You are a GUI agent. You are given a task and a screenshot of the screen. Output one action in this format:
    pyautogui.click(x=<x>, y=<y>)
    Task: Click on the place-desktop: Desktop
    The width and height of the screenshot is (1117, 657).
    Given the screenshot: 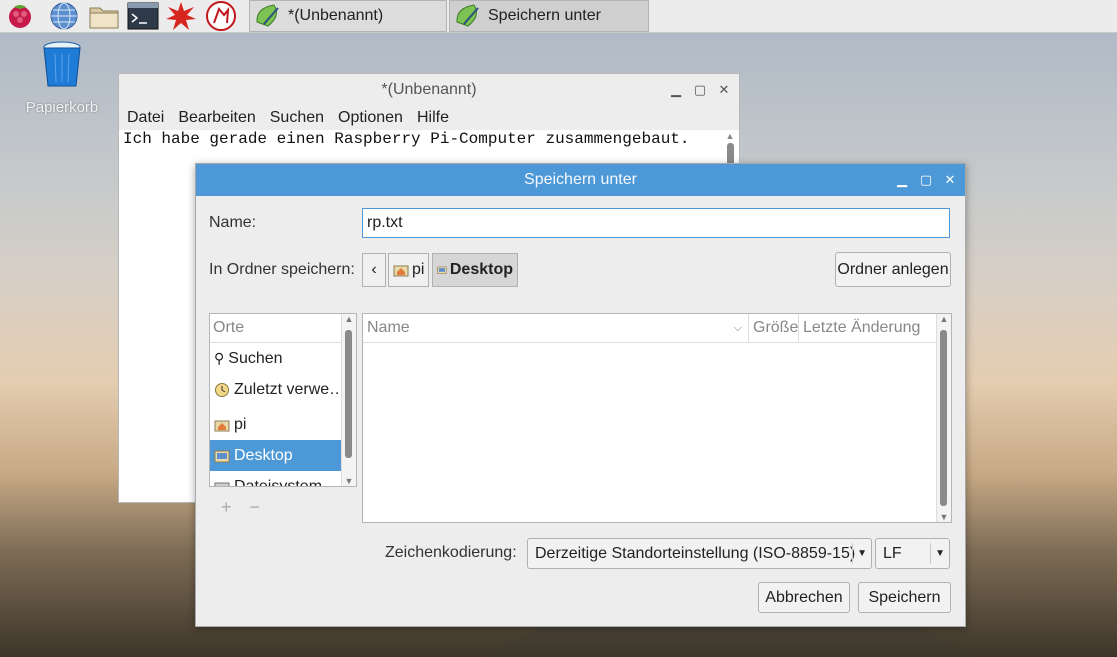 What is the action you would take?
    pyautogui.click(x=283, y=455)
    